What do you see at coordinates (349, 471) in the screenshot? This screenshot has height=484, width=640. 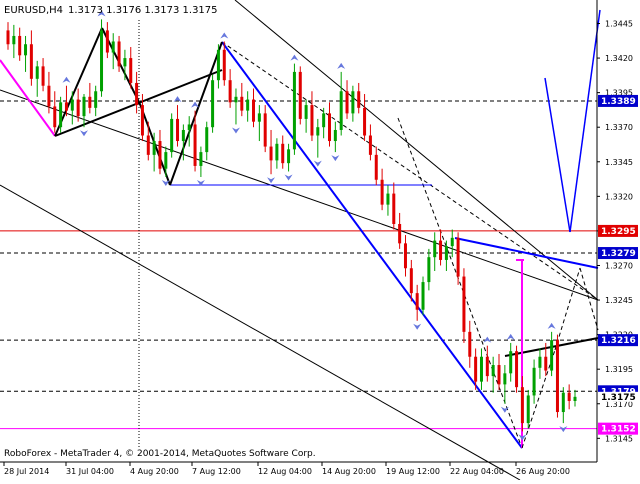 I see `x-tick-label: 14 Aug 20:00` at bounding box center [349, 471].